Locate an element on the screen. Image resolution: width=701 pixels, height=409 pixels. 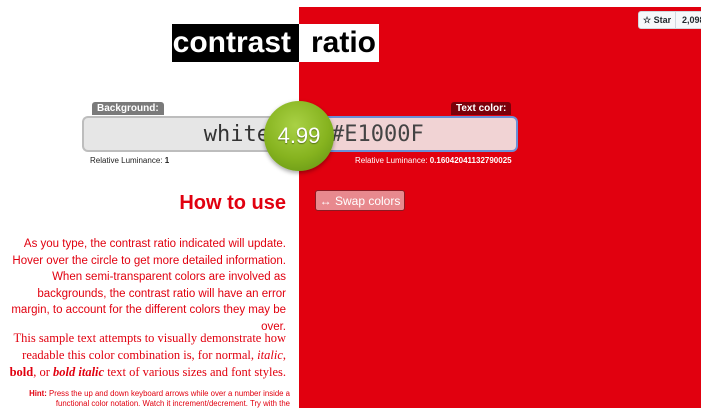
swap-colors-label: Swap colors is located at coordinates (367, 201).